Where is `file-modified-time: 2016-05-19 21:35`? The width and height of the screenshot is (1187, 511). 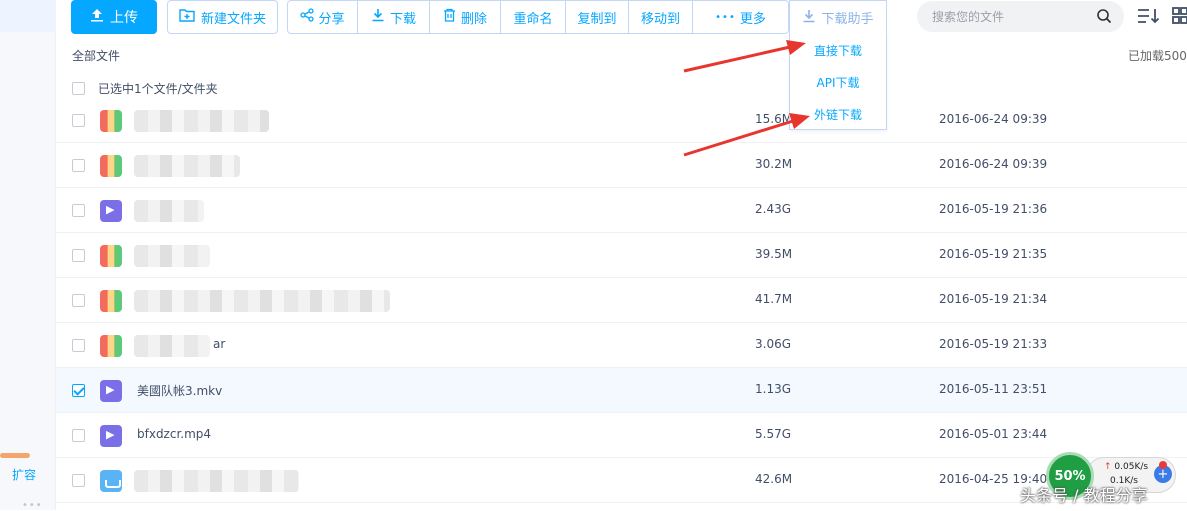
file-modified-time: 2016-05-19 21:35 is located at coordinates (993, 254).